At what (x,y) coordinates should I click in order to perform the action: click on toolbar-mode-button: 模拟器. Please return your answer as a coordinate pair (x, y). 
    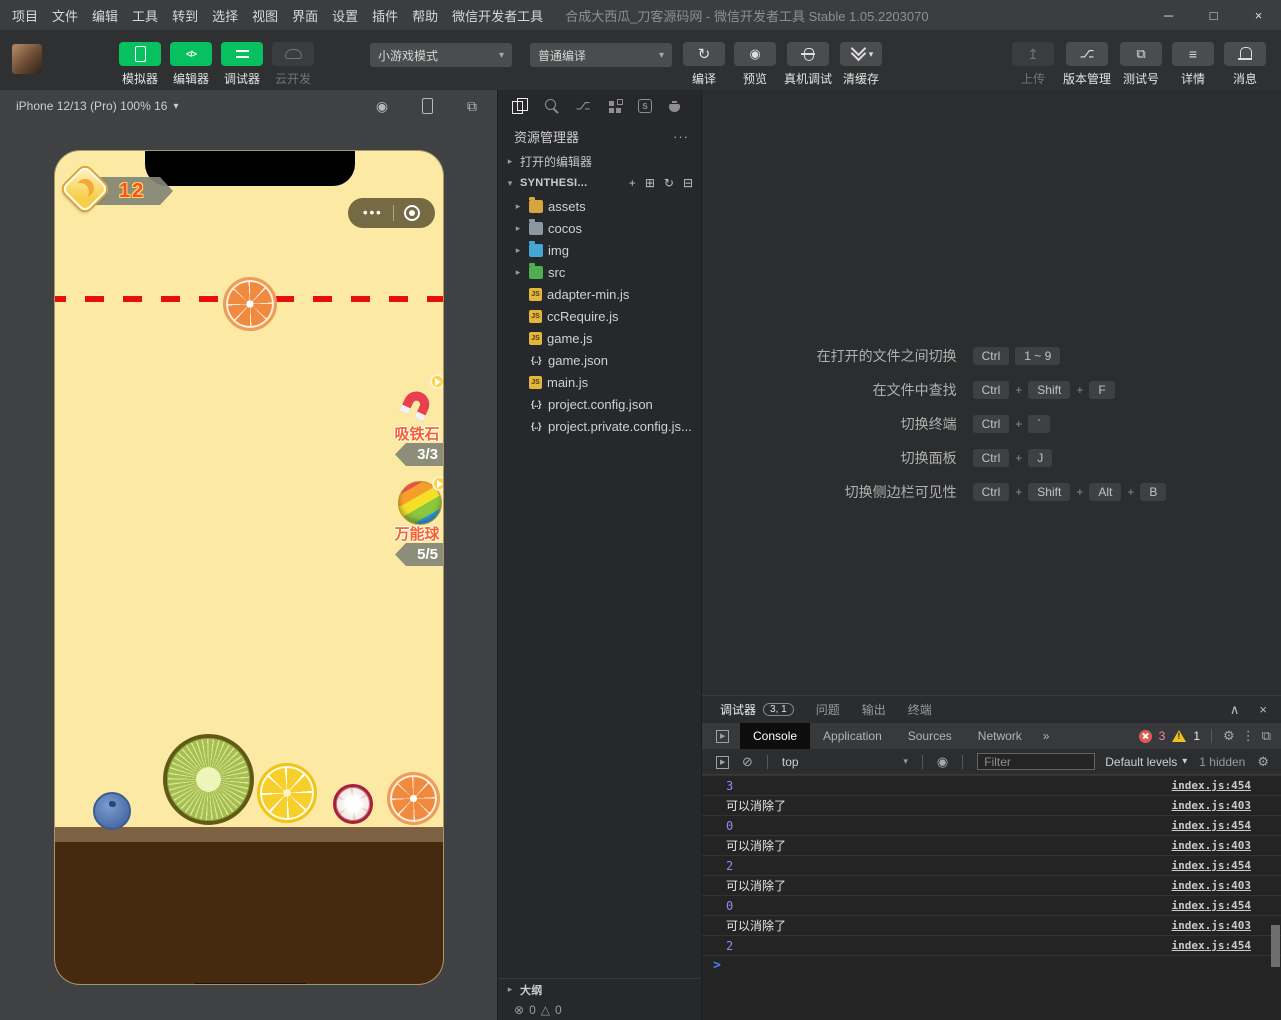
    Looking at the image, I should click on (140, 64).